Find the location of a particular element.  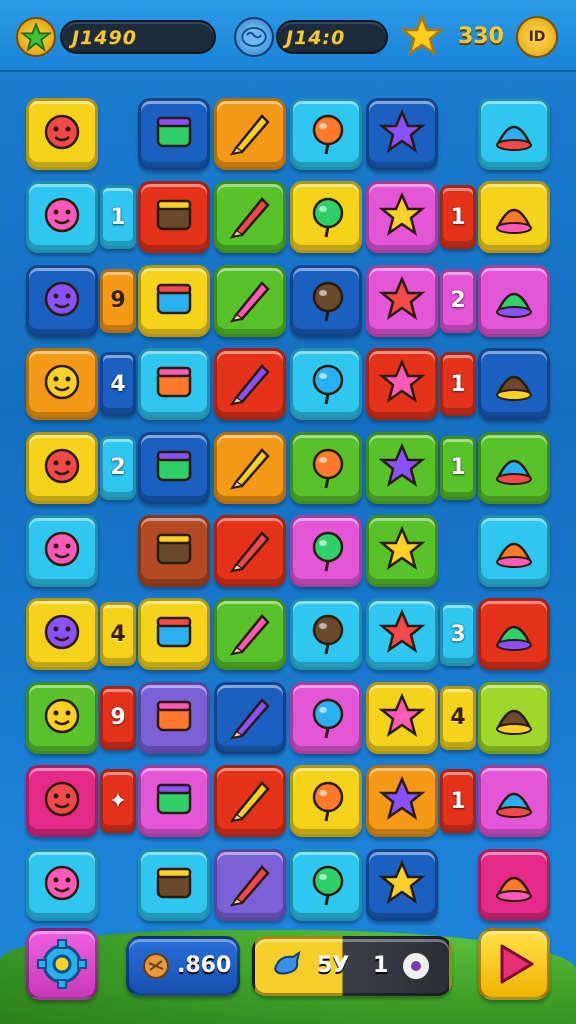

green-pencil-tile is located at coordinates (514, 134).